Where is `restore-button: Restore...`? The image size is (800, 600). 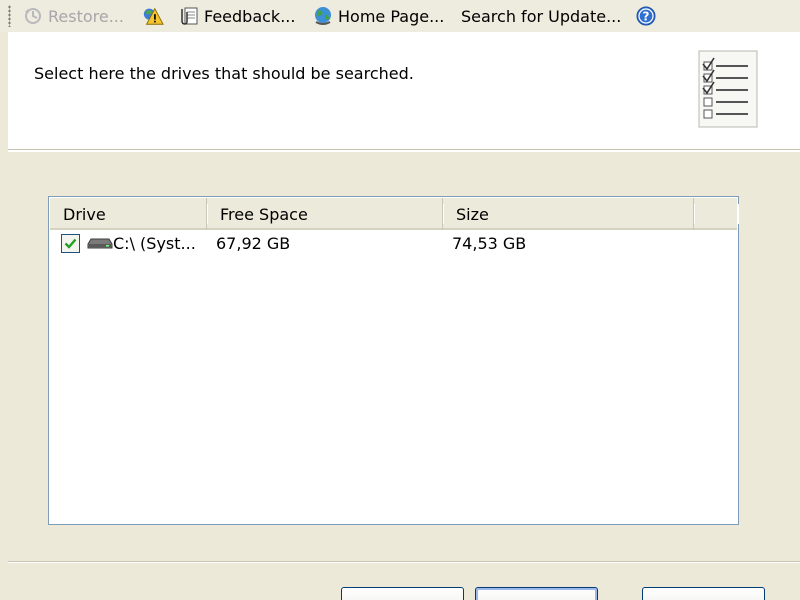
restore-button: Restore... is located at coordinates (73, 16).